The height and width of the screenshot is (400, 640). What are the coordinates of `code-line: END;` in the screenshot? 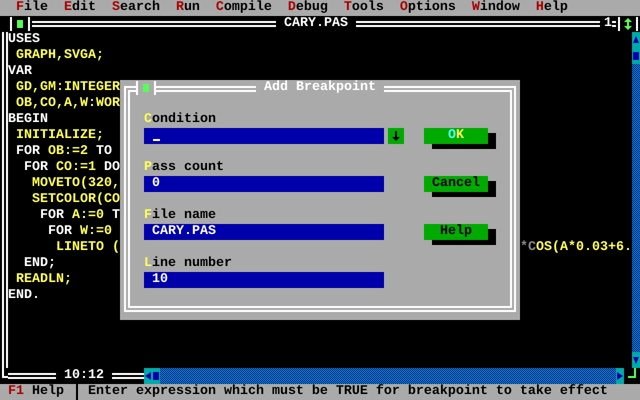 It's located at (39, 264).